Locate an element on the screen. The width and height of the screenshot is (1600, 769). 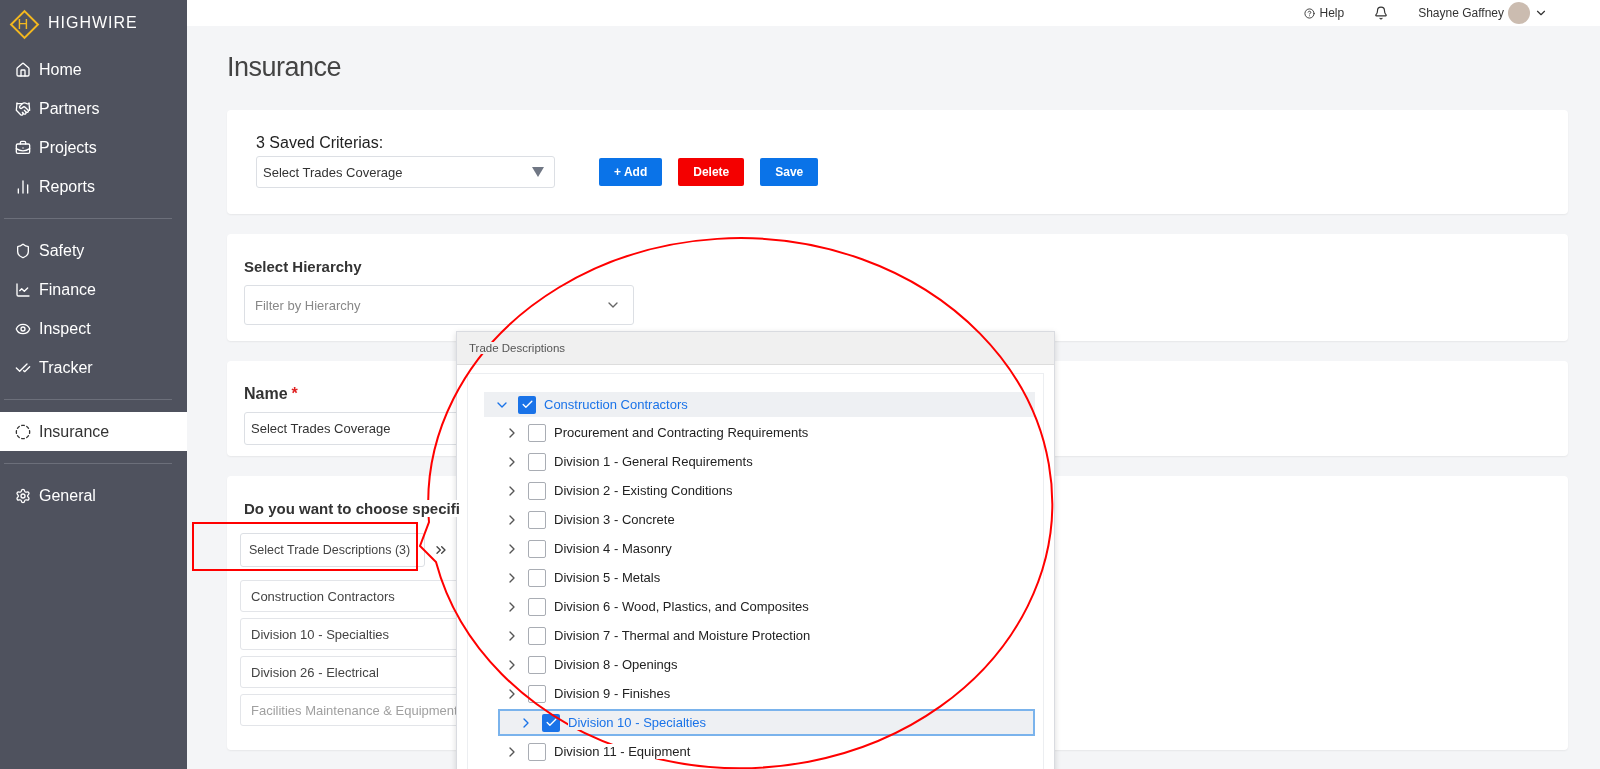
tree-item-label: Division 7 - Thermal and Moisture Protection is located at coordinates (683, 635).